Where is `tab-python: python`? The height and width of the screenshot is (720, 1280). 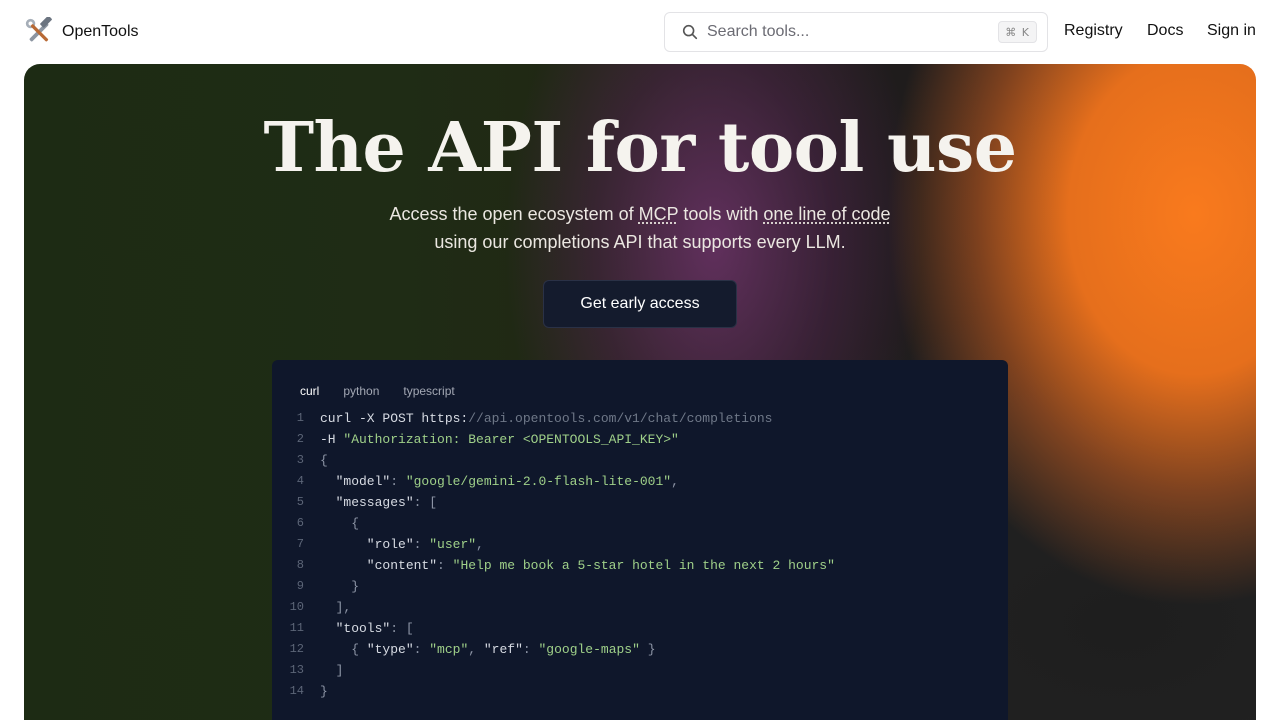
tab-python: python is located at coordinates (361, 391).